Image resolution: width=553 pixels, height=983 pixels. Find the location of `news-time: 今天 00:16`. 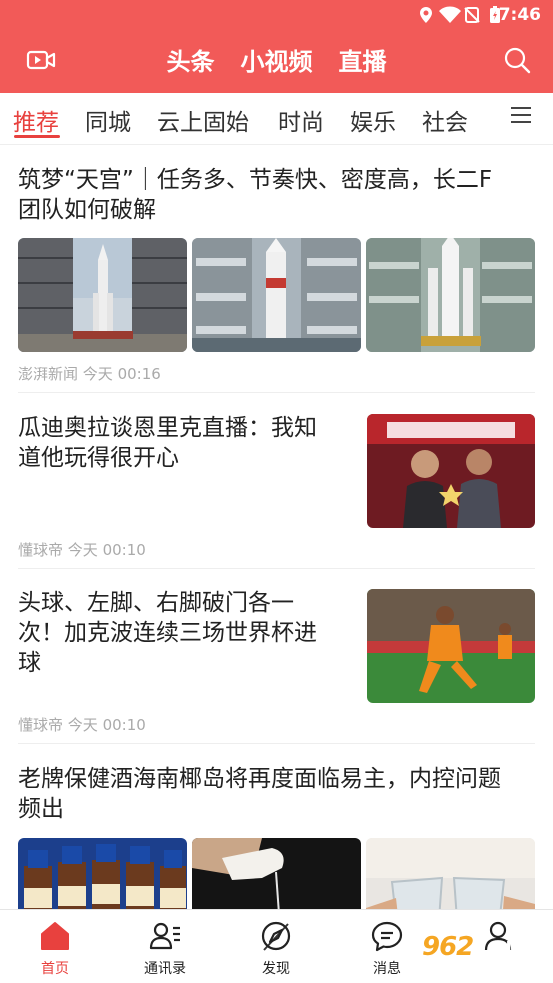

news-time: 今天 00:16 is located at coordinates (121, 374).